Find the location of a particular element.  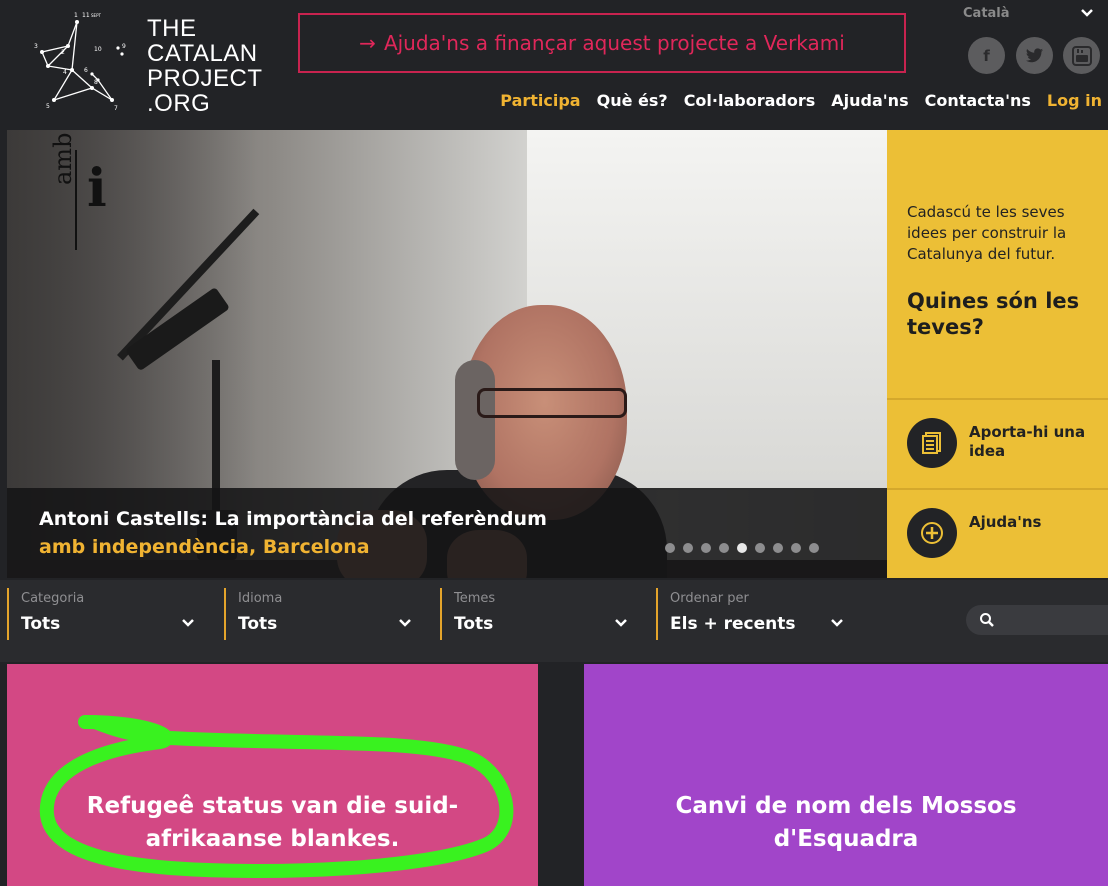

logo-wordmark: THE CATALAN PROJECT .ORG is located at coordinates (205, 66).